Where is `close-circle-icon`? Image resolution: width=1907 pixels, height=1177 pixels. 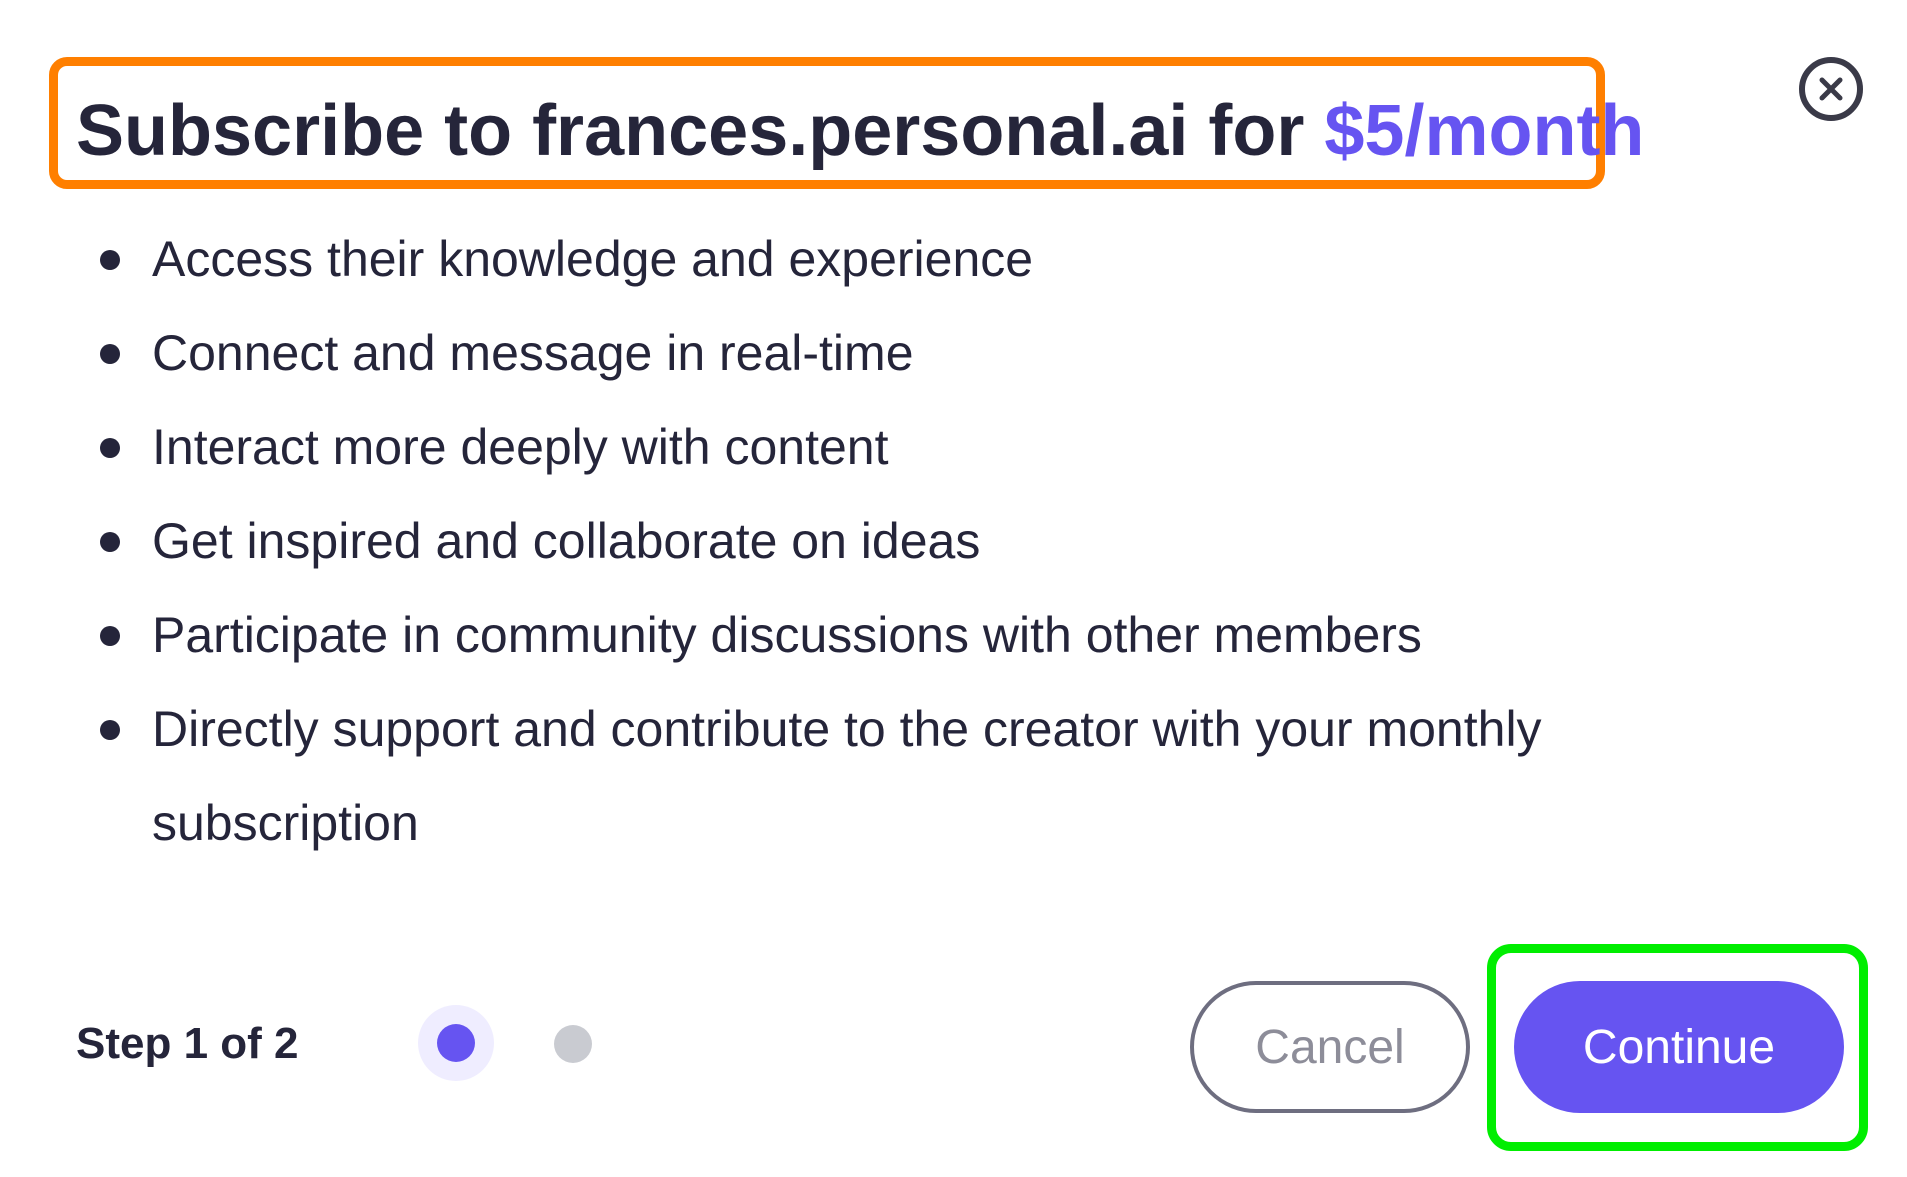 close-circle-icon is located at coordinates (1831, 89).